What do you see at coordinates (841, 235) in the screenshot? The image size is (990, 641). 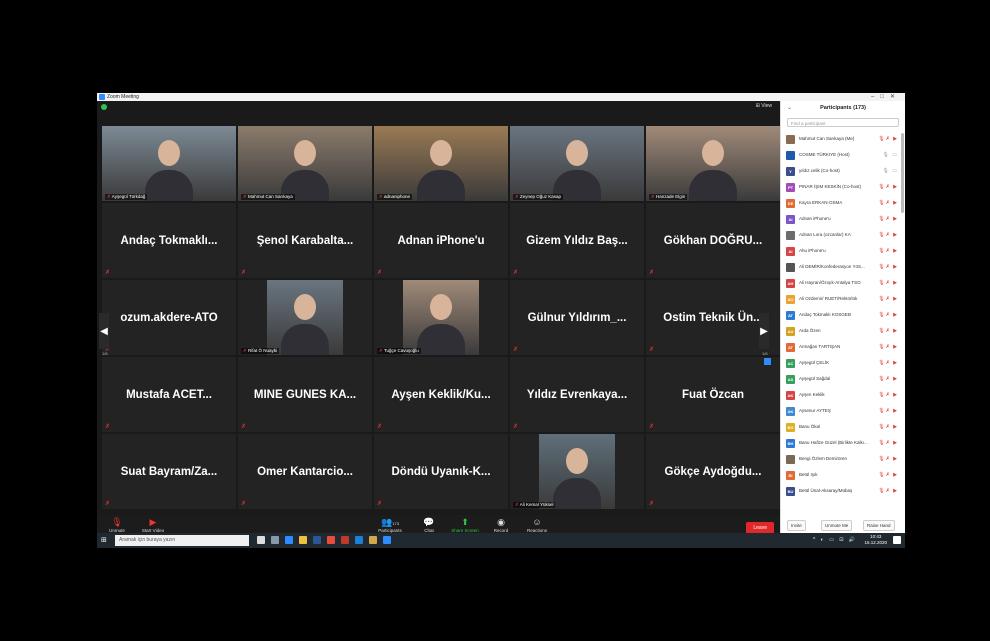 I see `participant-row: Adnan Lora (ozcanlar) KA 🎙✗ ▶` at bounding box center [841, 235].